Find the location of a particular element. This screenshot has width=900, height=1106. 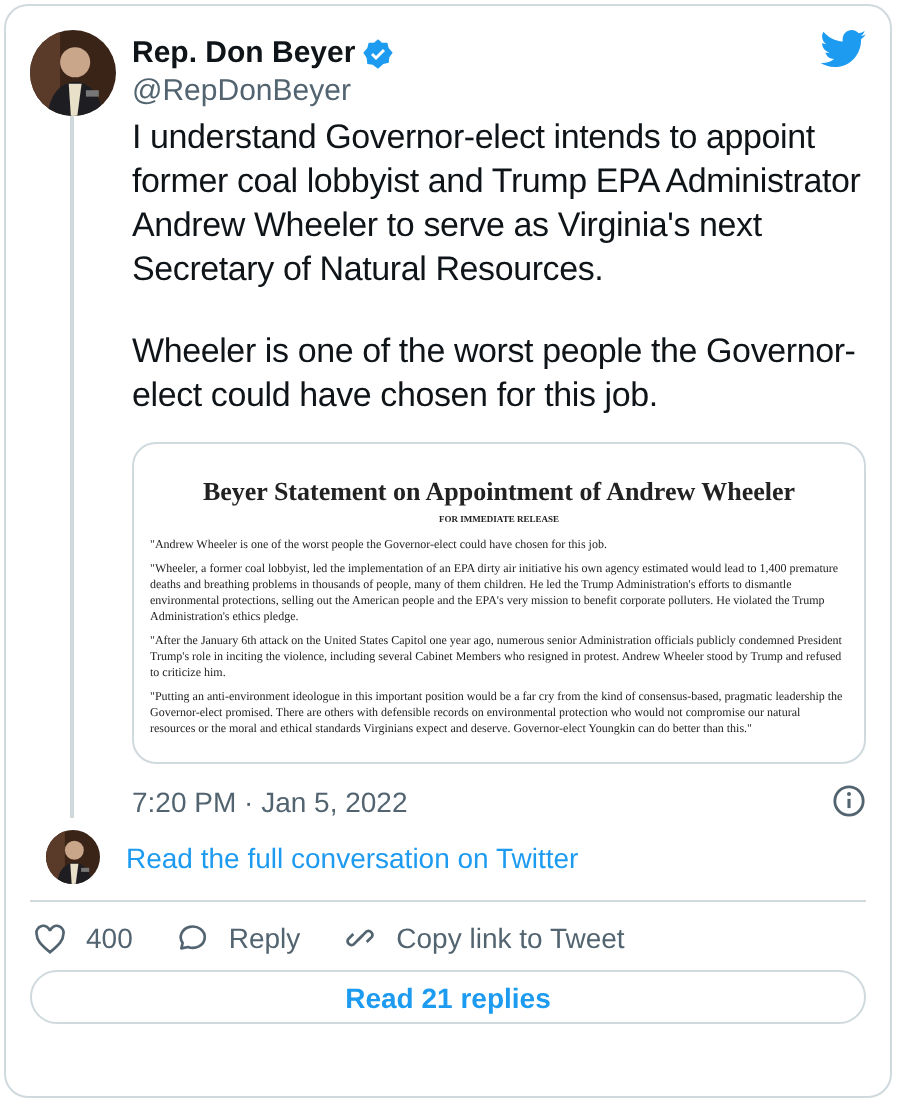

author-handle: @RepDonBeyer is located at coordinates (468, 91).